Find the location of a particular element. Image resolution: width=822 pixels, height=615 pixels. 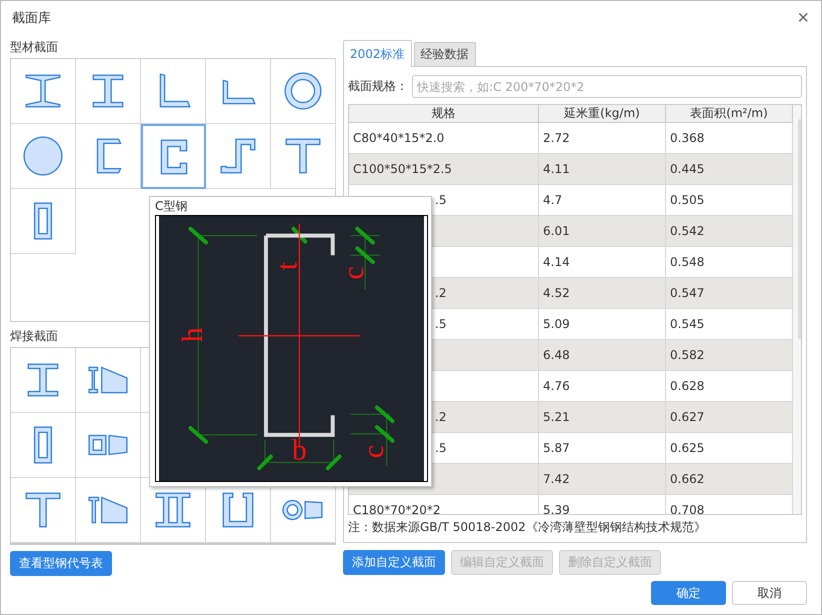

table-cell: 0.662 is located at coordinates (687, 479).